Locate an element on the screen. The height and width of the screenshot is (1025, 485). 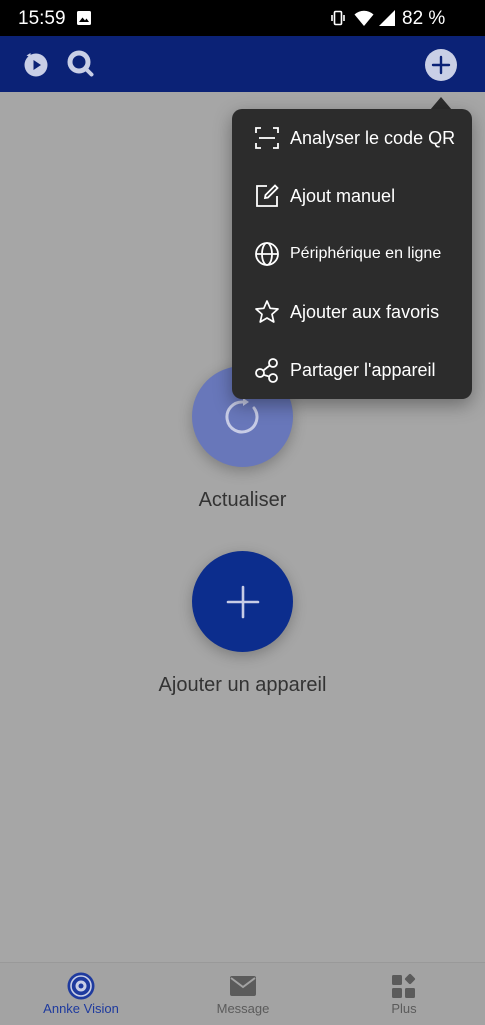
nav-label: Message is located at coordinates (243, 1008).